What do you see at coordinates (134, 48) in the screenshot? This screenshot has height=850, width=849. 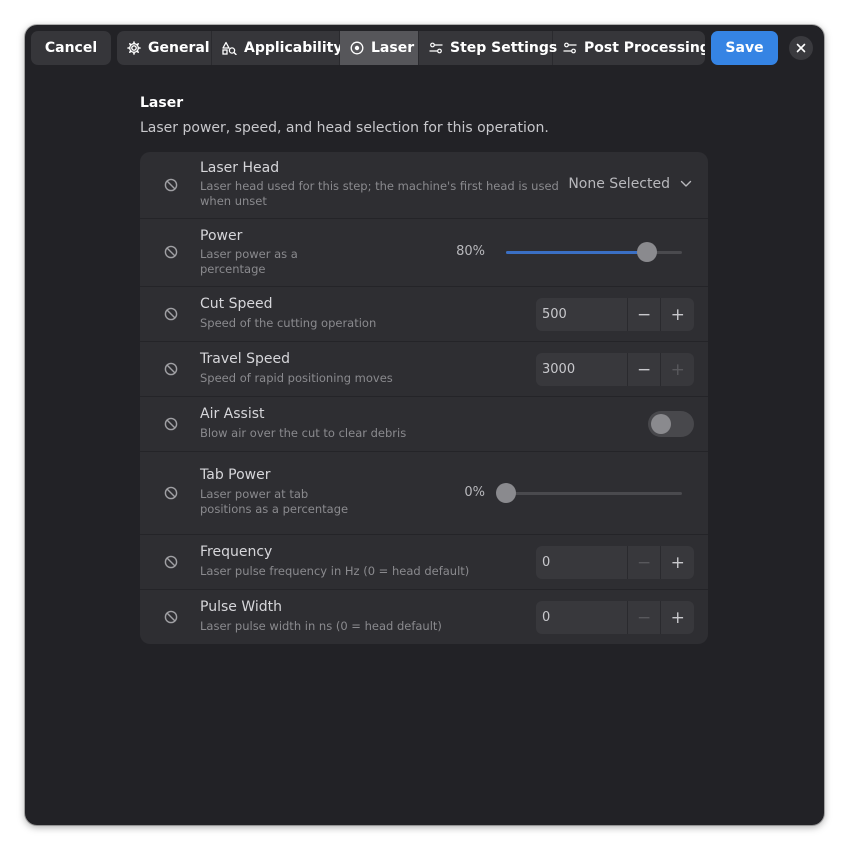 I see `gear-icon` at bounding box center [134, 48].